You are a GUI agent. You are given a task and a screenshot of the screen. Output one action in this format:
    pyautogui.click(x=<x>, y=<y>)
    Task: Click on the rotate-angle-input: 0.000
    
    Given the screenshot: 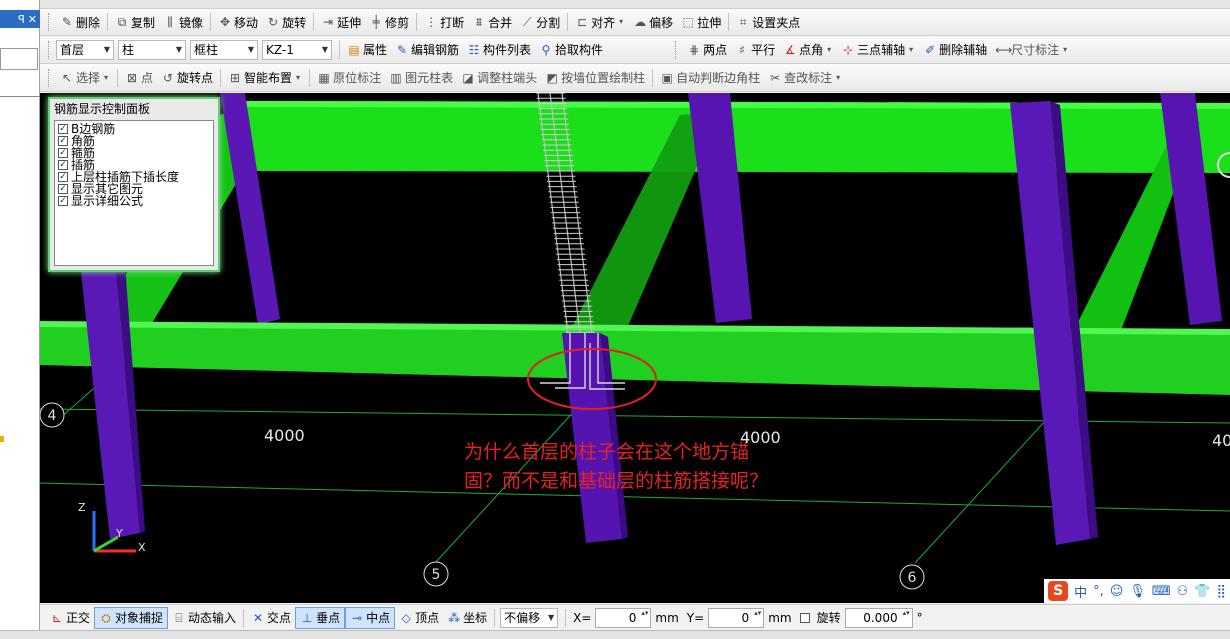 What is the action you would take?
    pyautogui.click(x=878, y=617)
    